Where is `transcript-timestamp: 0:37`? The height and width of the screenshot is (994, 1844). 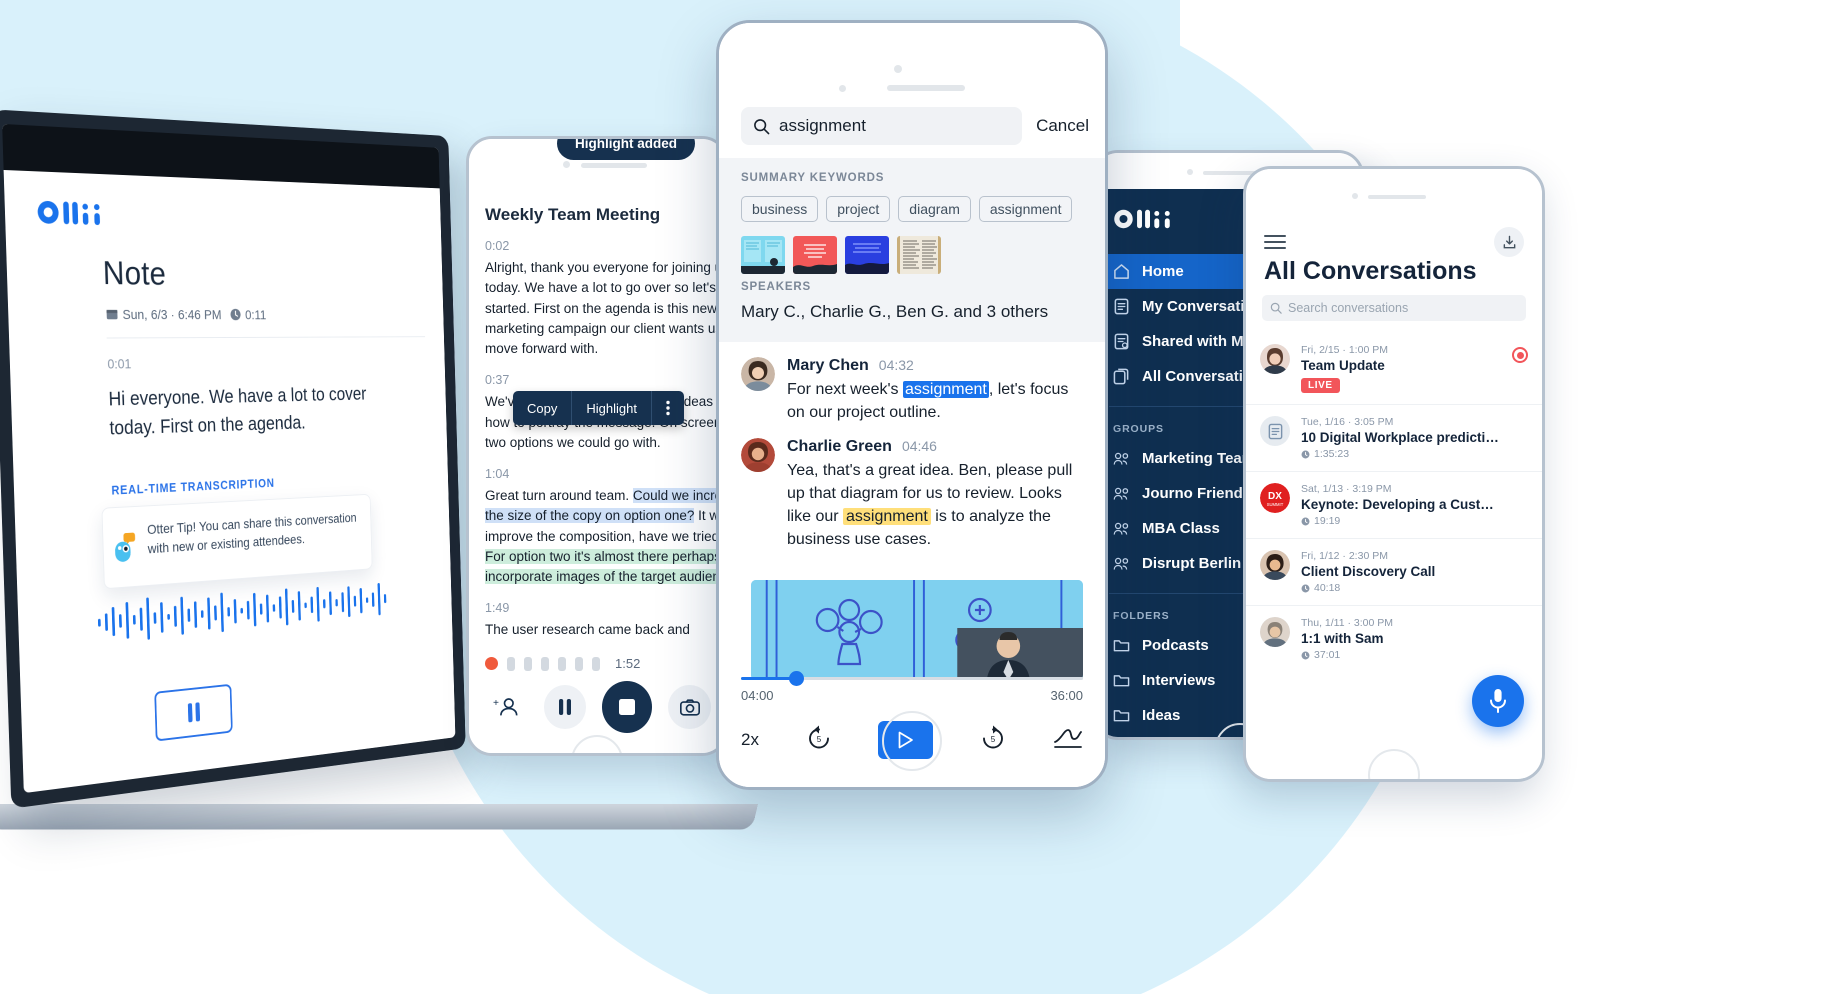
transcript-timestamp: 0:37 is located at coordinates (497, 380).